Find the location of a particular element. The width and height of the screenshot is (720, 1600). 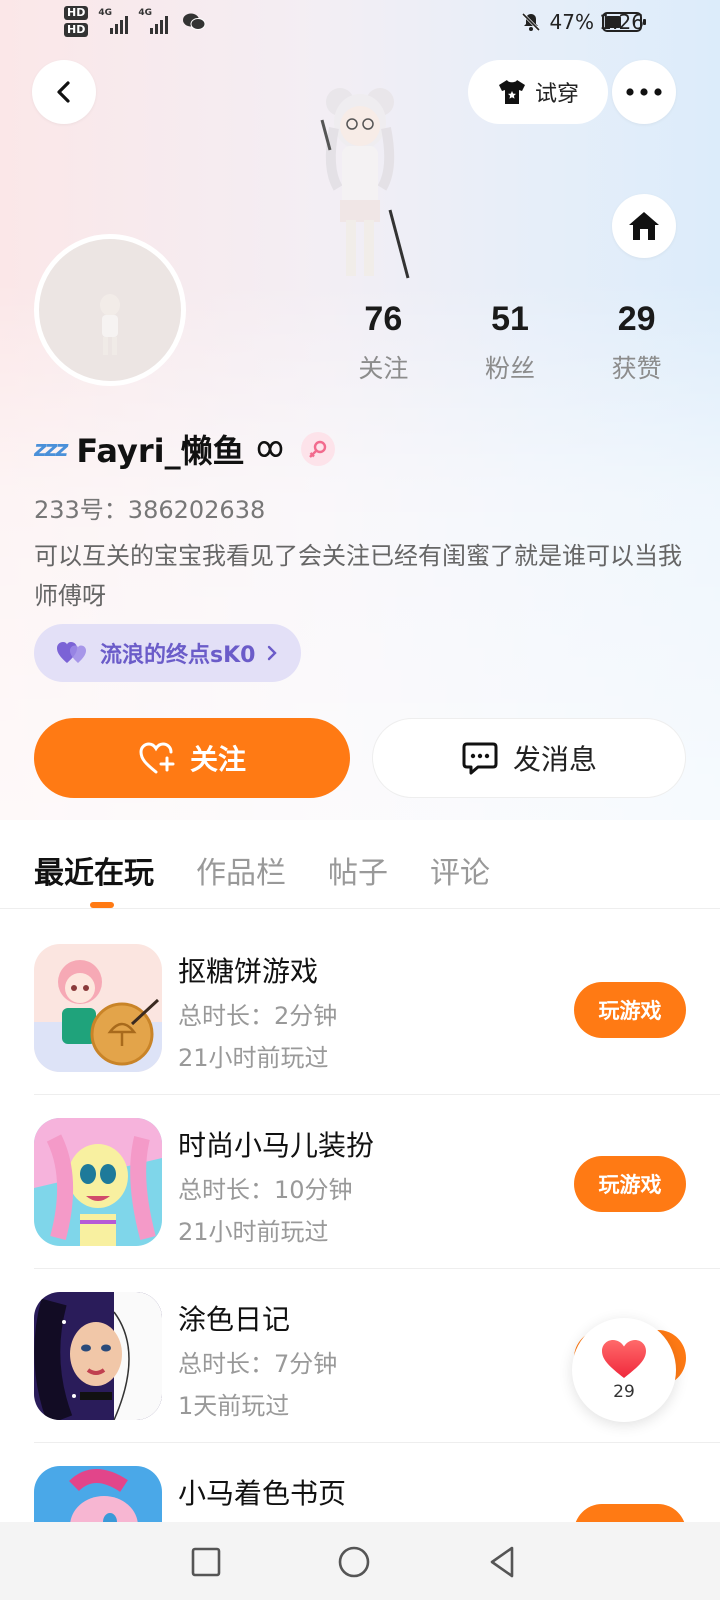

game-item: 抠糖饼游戏 总时长：2分钟 21小时前玩过 玩游戏 is located at coordinates (360, 1019).